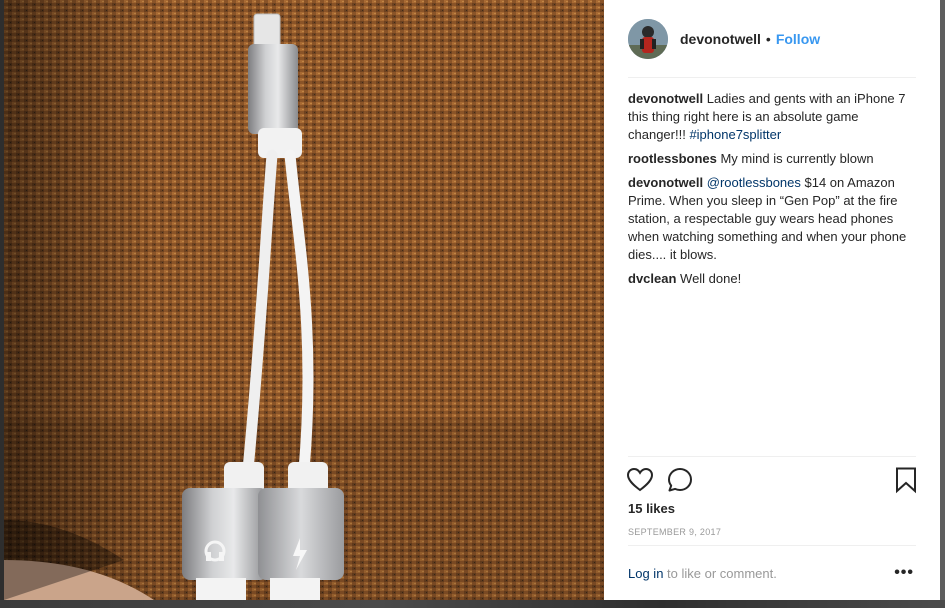  Describe the element at coordinates (906, 480) in the screenshot. I see `bookmark-icon` at that location.